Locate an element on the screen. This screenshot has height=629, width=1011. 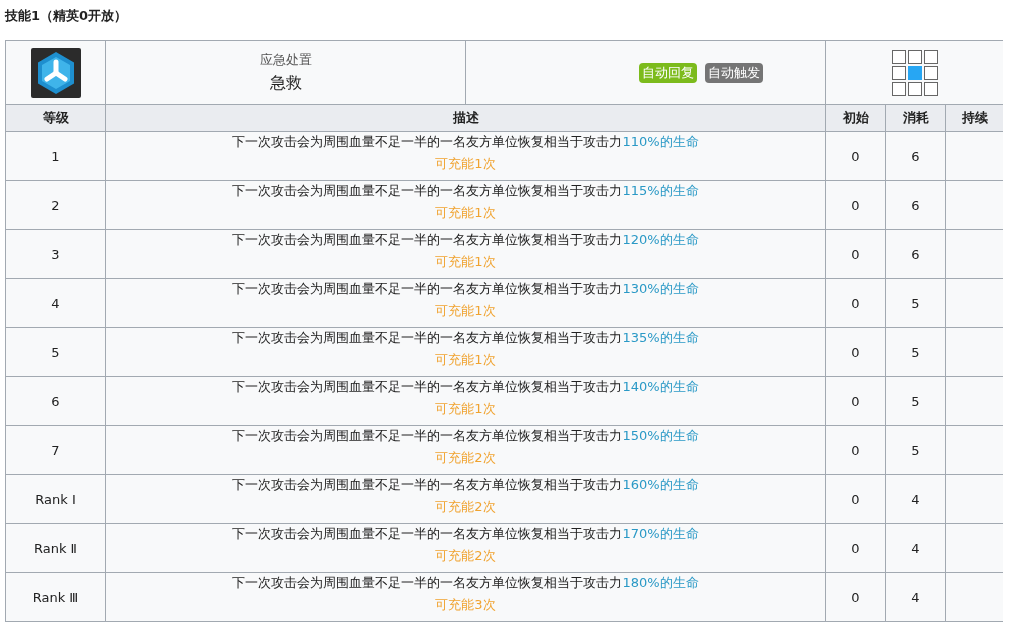
level-text: 2 is located at coordinates (55, 205).